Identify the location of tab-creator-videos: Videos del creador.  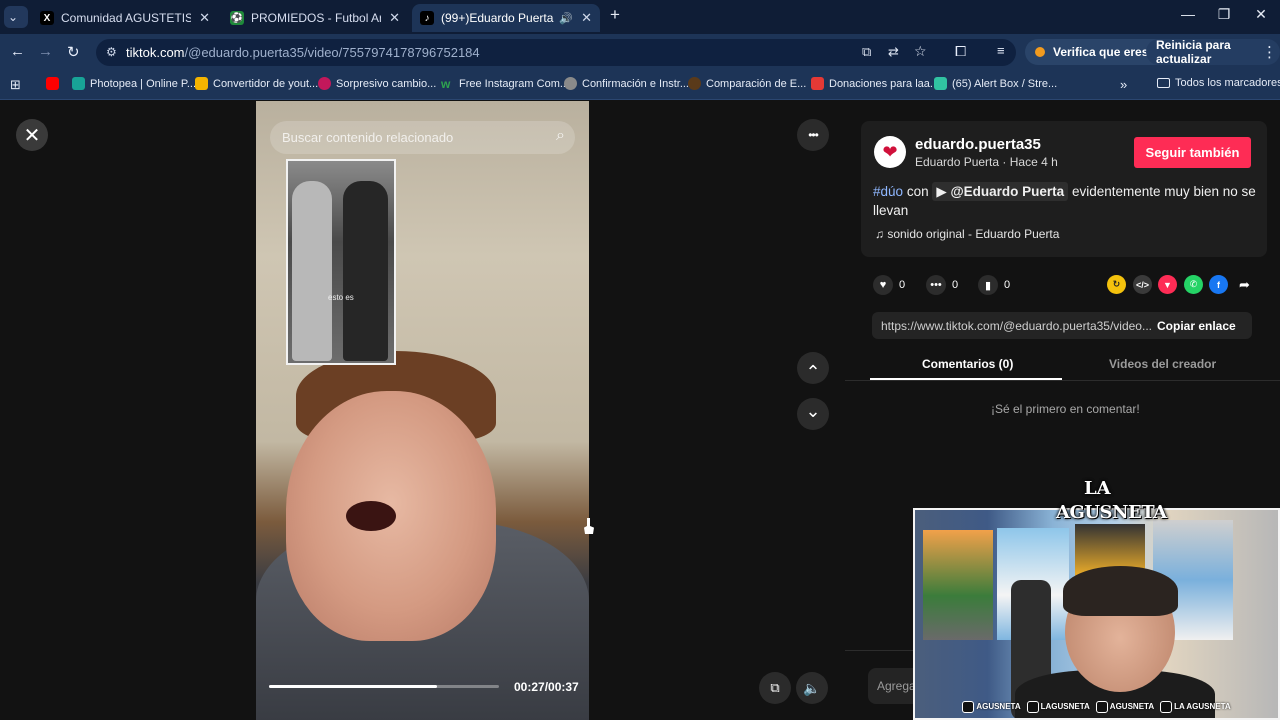
(1162, 364).